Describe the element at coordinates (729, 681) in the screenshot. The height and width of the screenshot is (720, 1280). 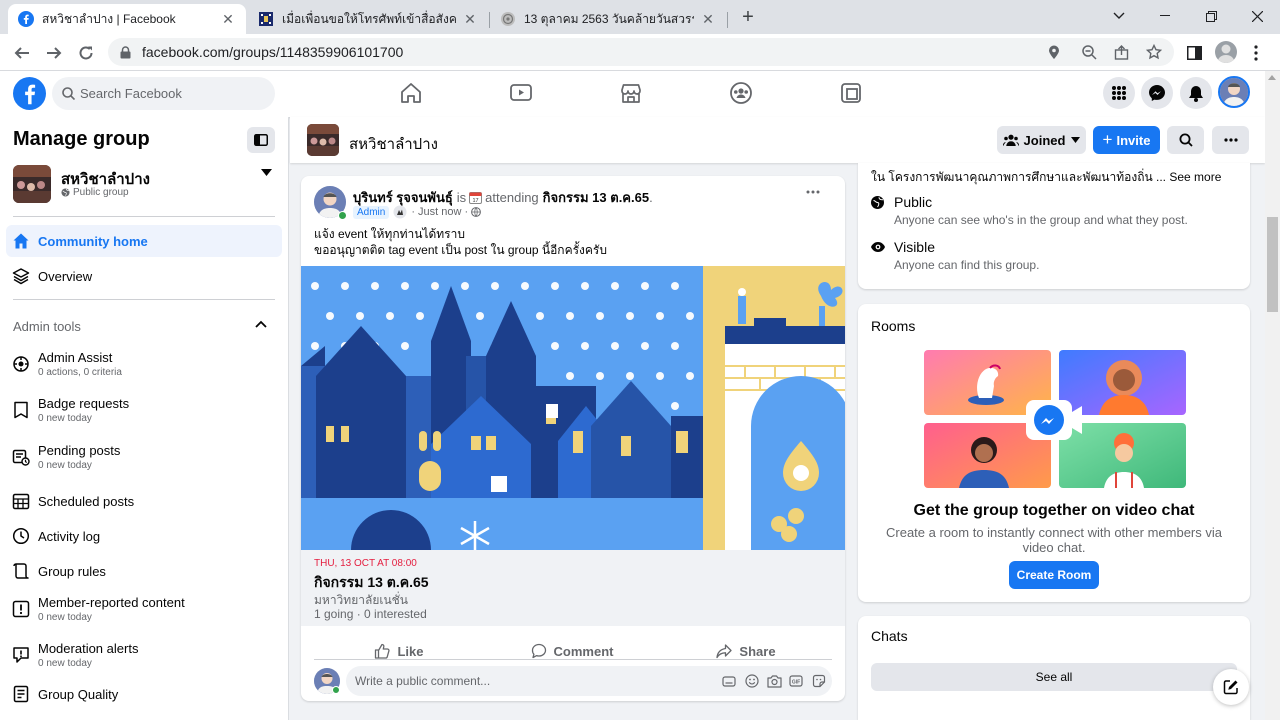
I see `avatar-sticker-icon` at that location.